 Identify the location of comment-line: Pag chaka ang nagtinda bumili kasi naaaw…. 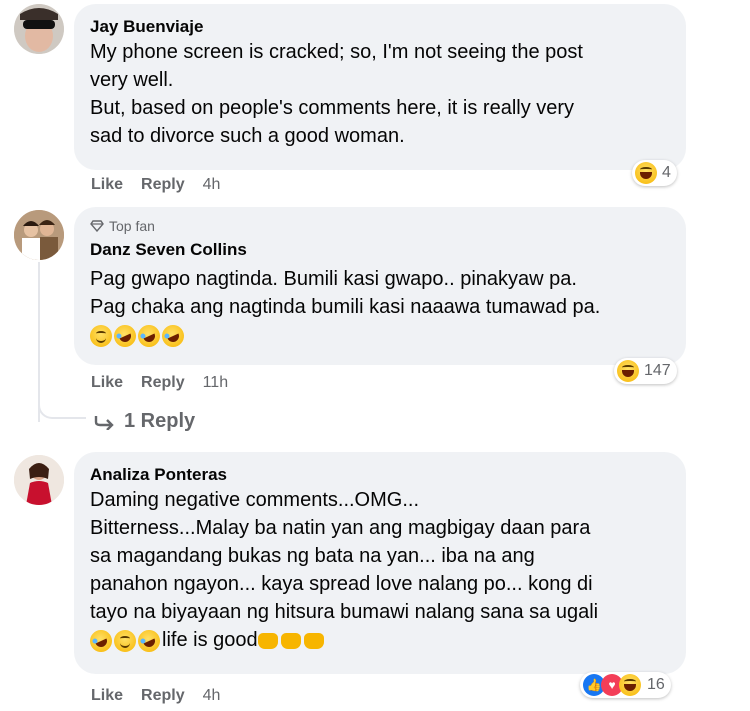
(345, 307).